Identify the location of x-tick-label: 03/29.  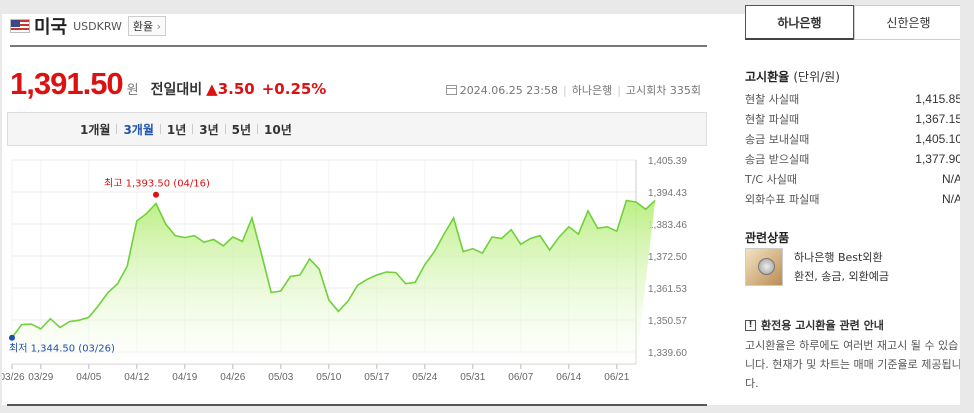
(40, 377).